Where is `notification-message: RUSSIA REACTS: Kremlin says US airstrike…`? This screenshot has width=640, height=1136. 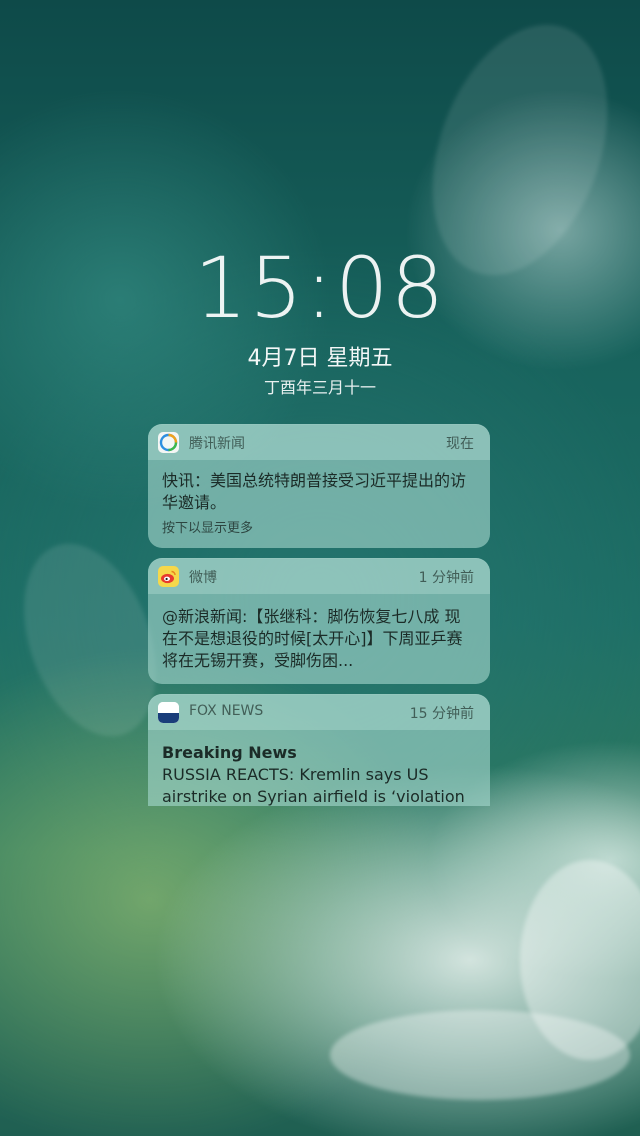 notification-message: RUSSIA REACTS: Kremlin says US airstrike… is located at coordinates (313, 785).